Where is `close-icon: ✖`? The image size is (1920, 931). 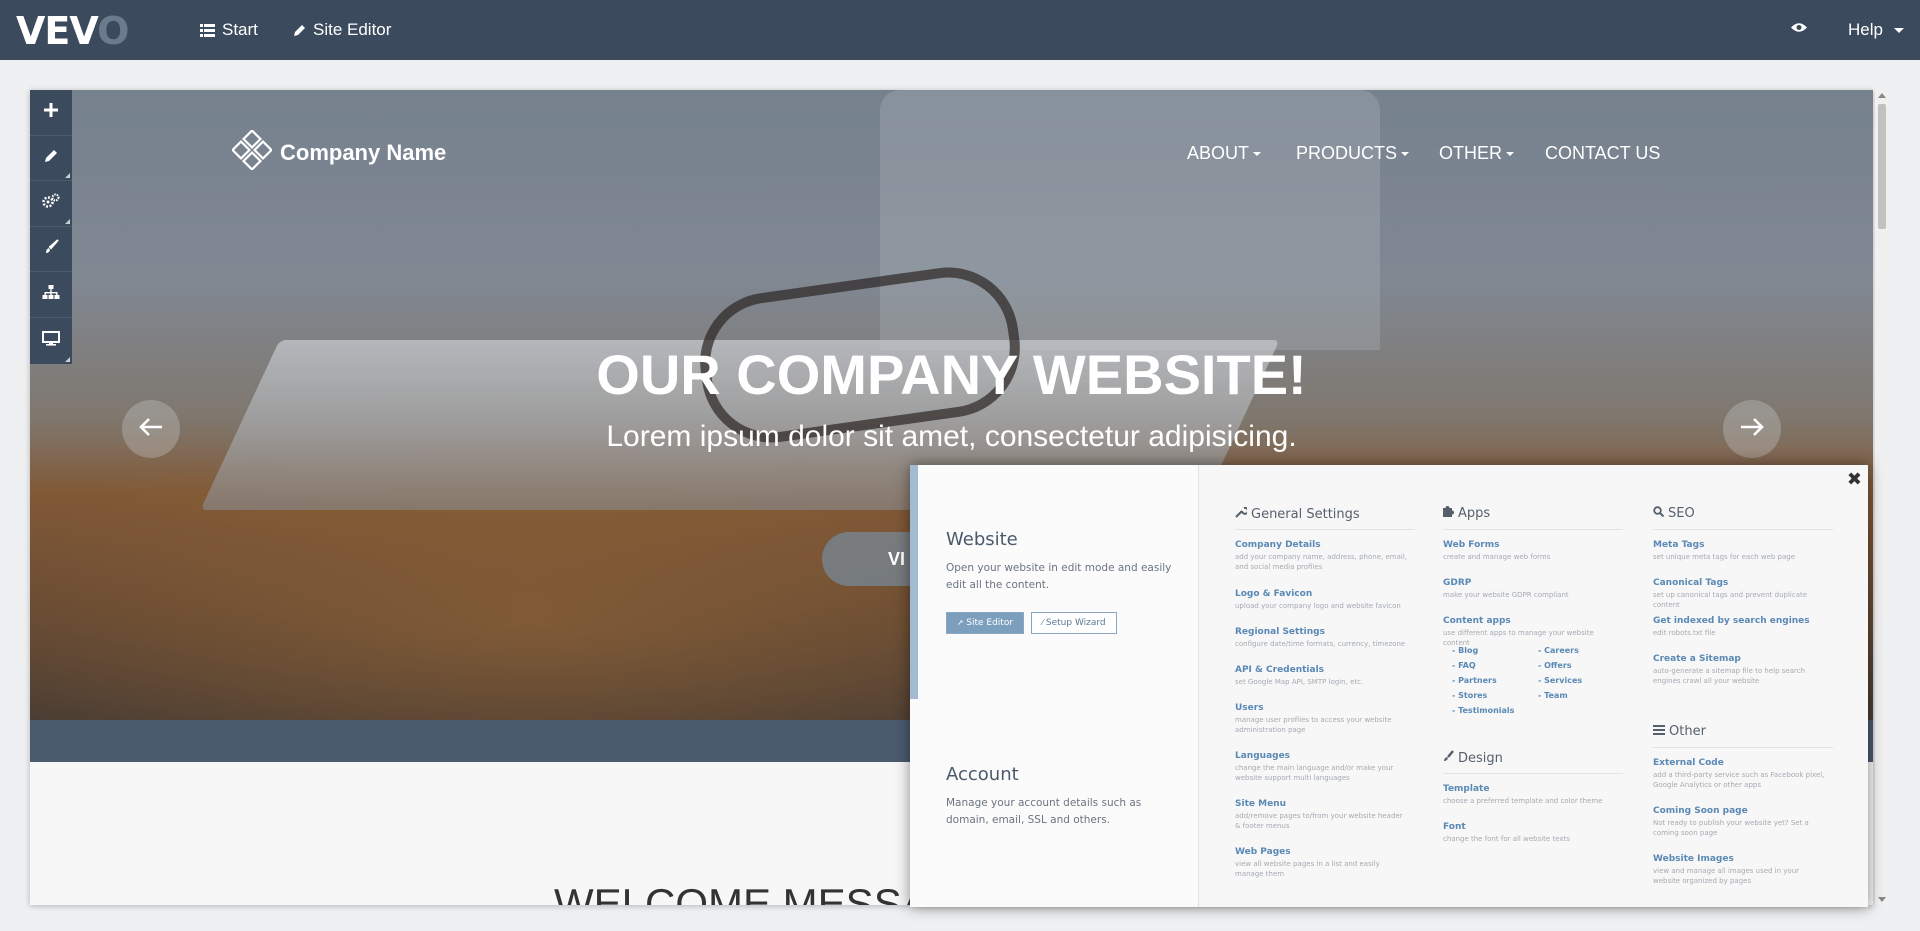 close-icon: ✖ is located at coordinates (1854, 479).